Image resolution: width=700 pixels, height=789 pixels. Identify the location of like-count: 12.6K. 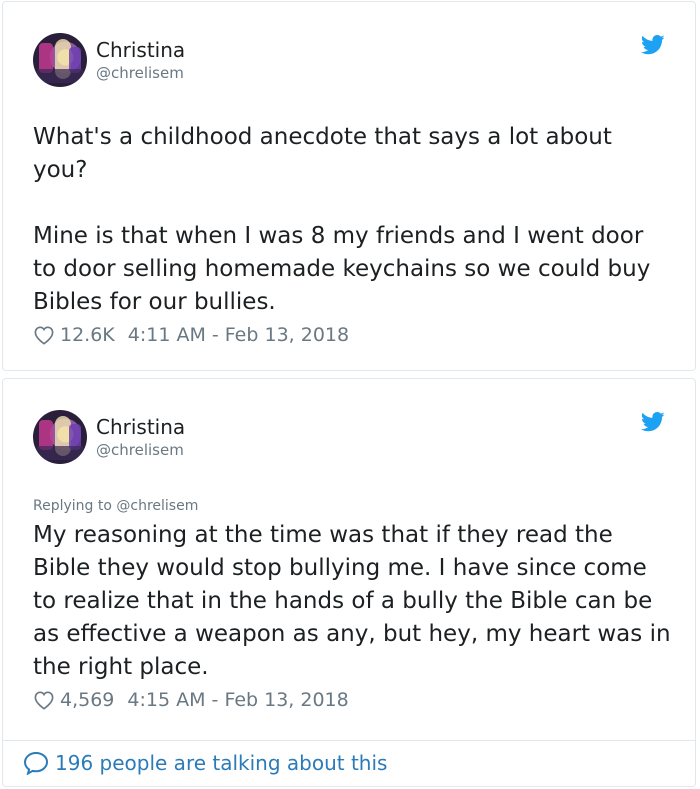
(87, 335).